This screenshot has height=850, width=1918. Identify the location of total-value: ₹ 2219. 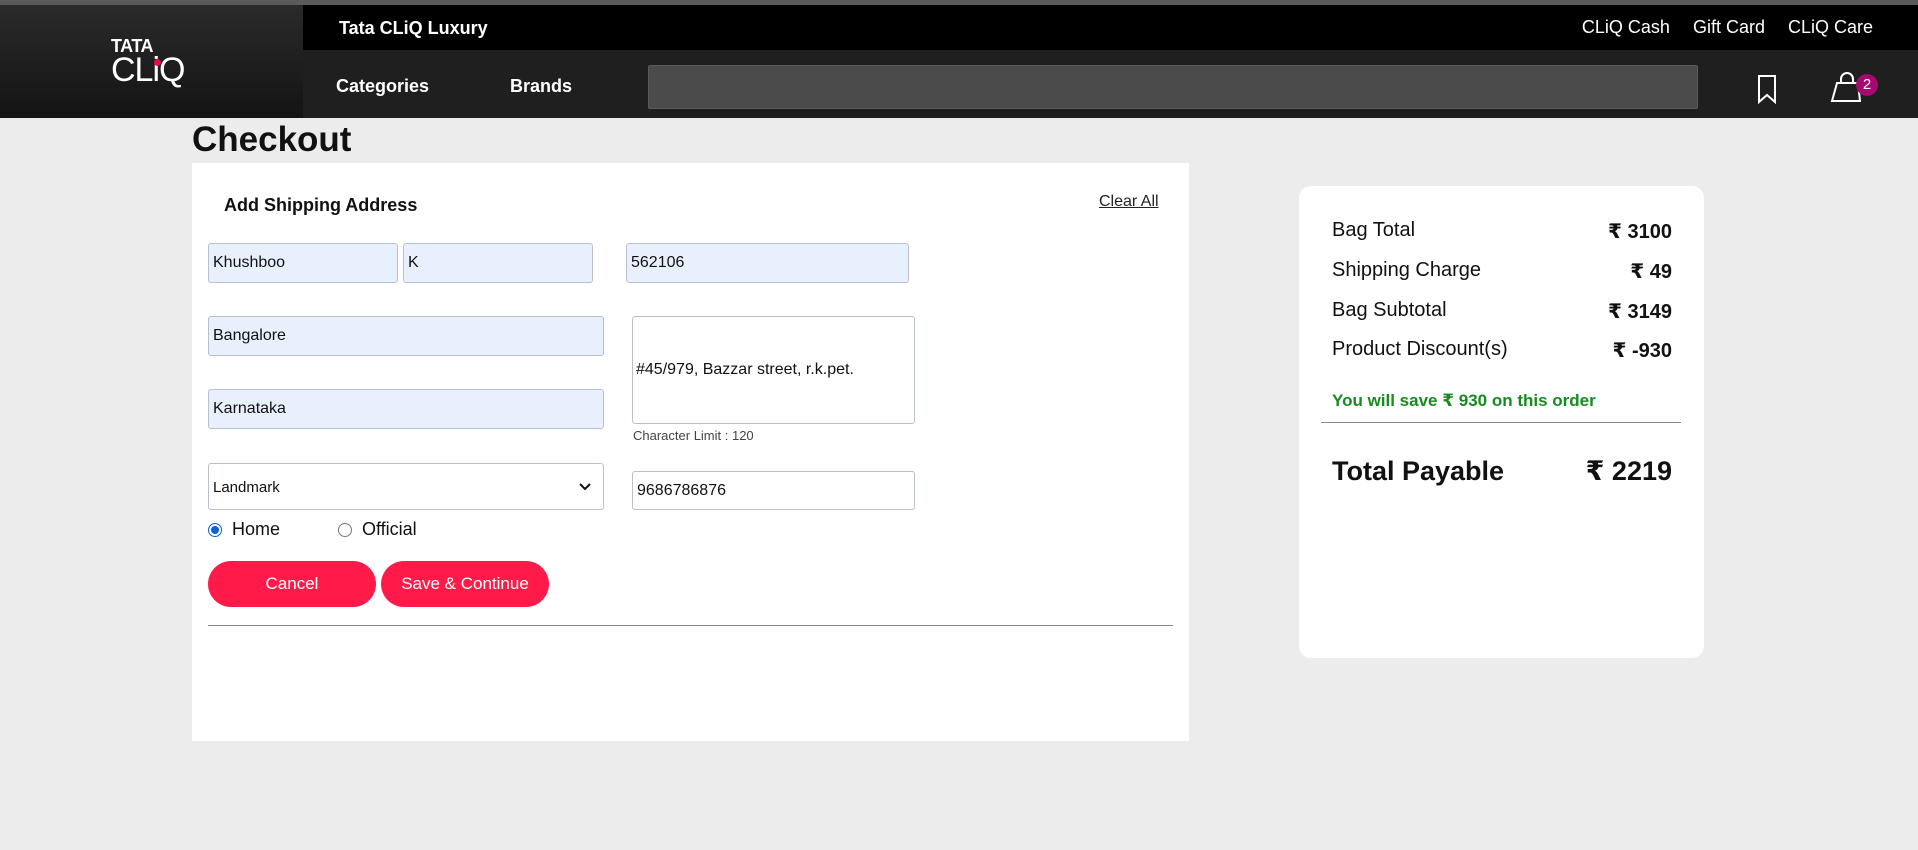
(1628, 471).